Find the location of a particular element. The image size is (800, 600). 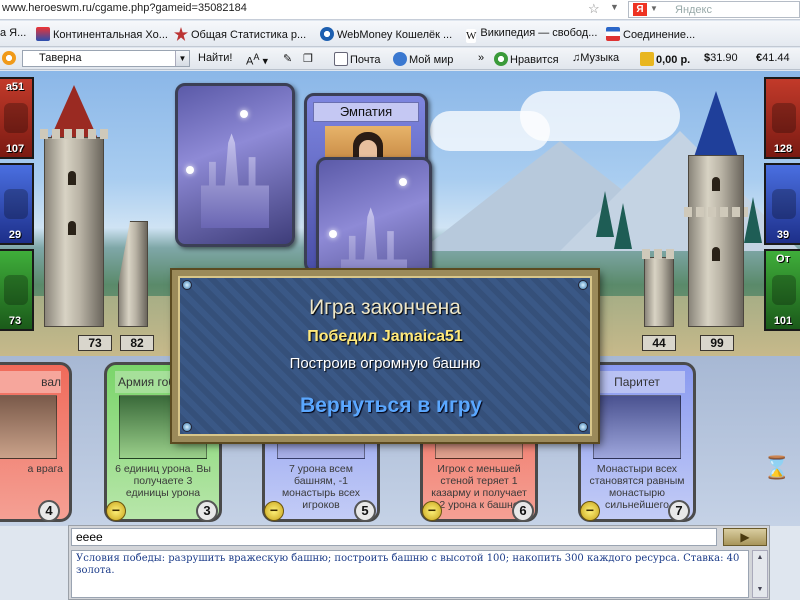

right-recruits-panel: От 101 is located at coordinates (782, 290).